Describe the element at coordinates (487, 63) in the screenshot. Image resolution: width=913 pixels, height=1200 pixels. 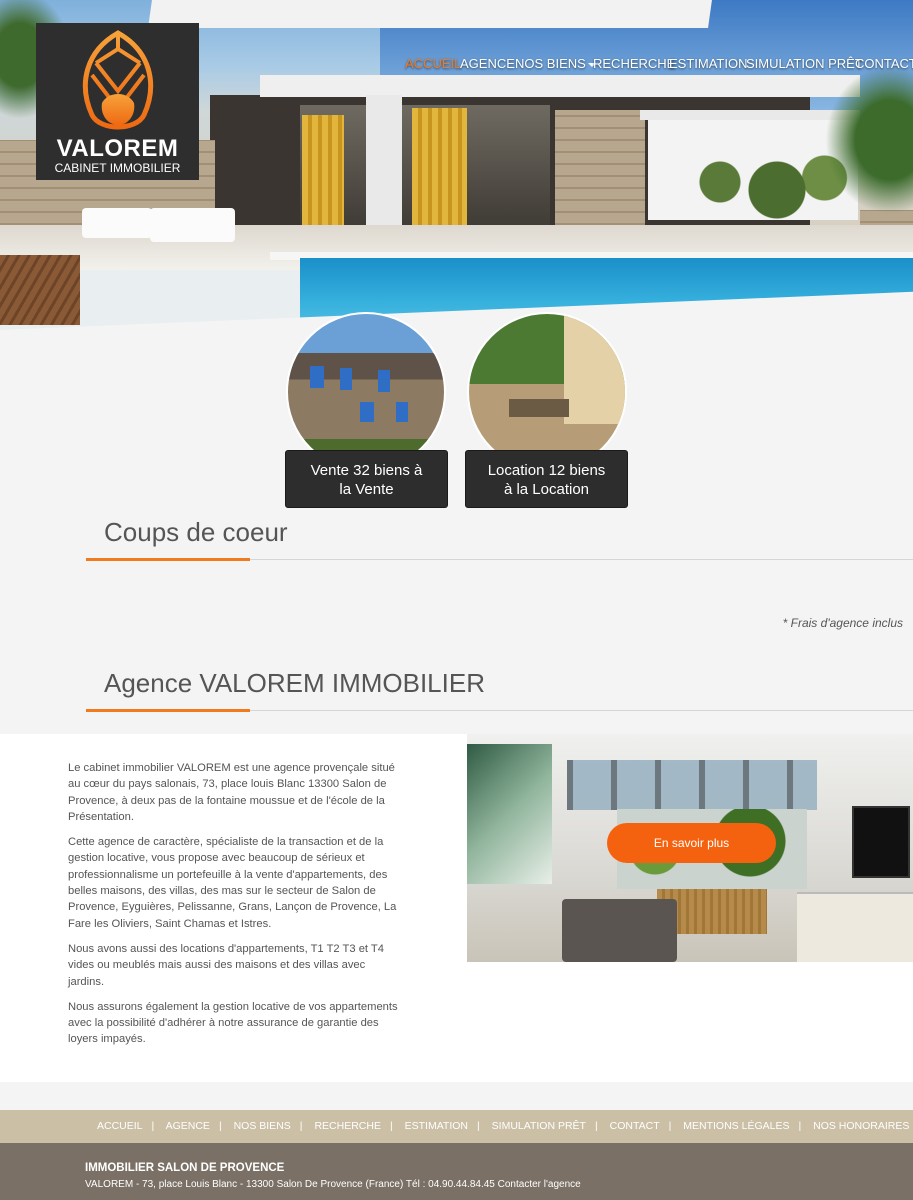
I see `nav-item-agence: AGENCE` at that location.